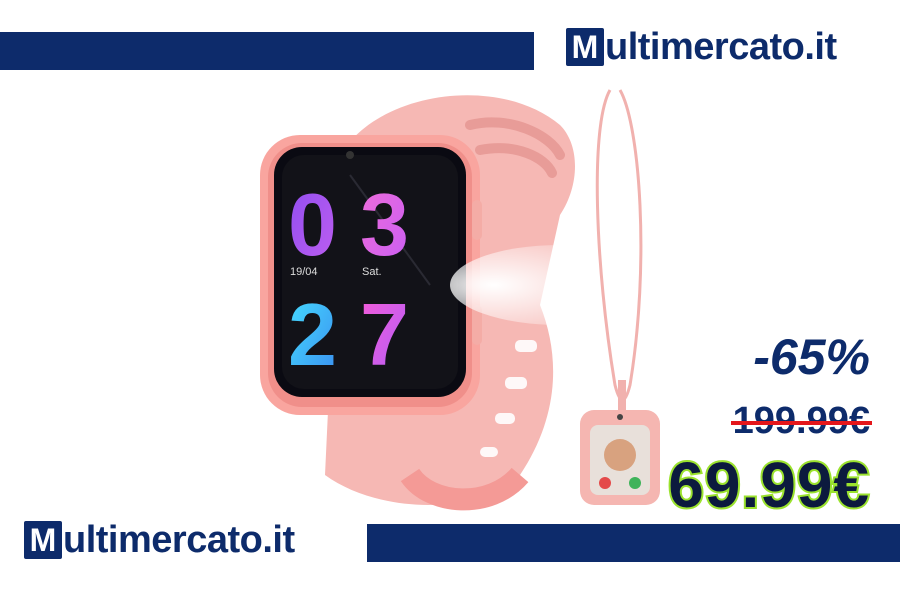 This screenshot has height=600, width=900. I want to click on discount-badge: -65%, so click(812, 357).